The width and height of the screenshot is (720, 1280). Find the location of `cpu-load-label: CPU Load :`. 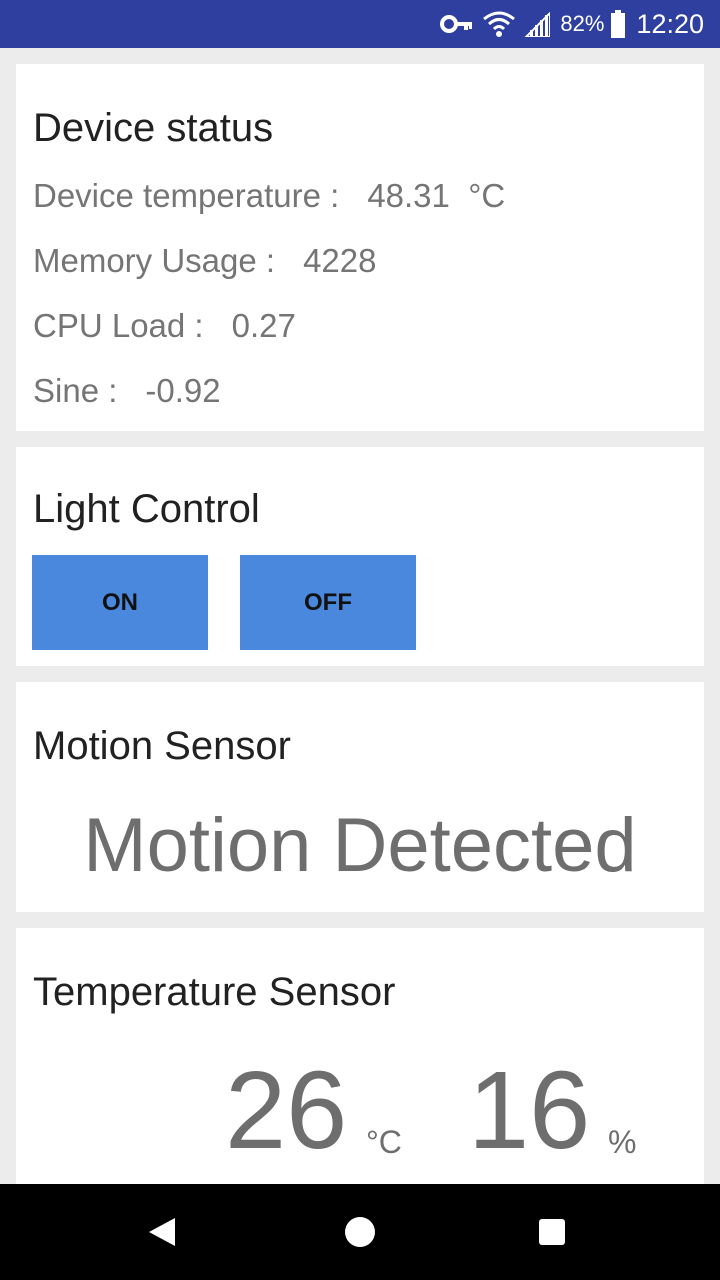

cpu-load-label: CPU Load : is located at coordinates (118, 325).